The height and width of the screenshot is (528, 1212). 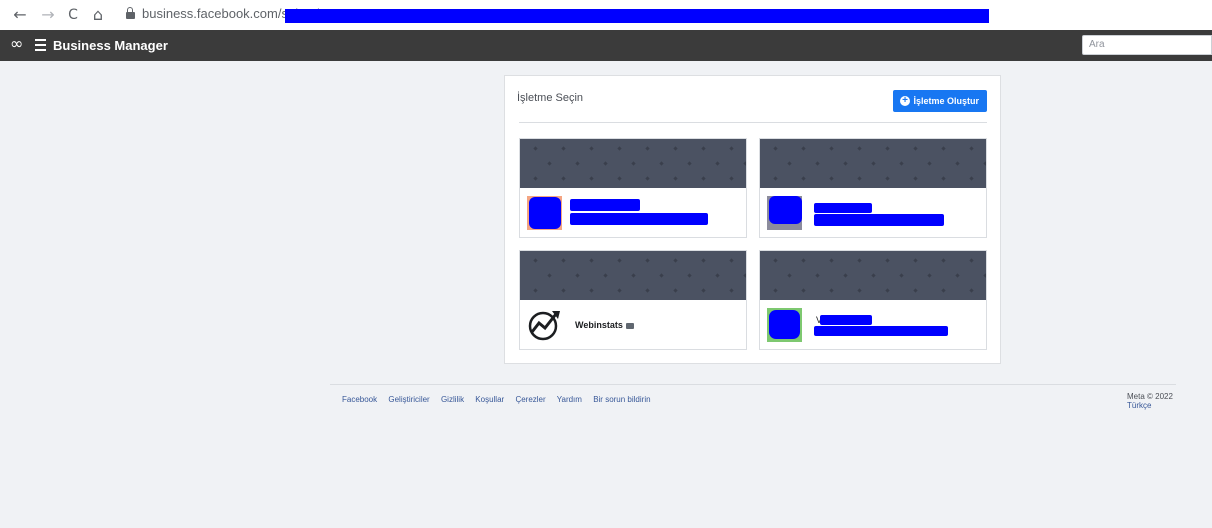 I want to click on home-icon: ⌂, so click(x=98, y=15).